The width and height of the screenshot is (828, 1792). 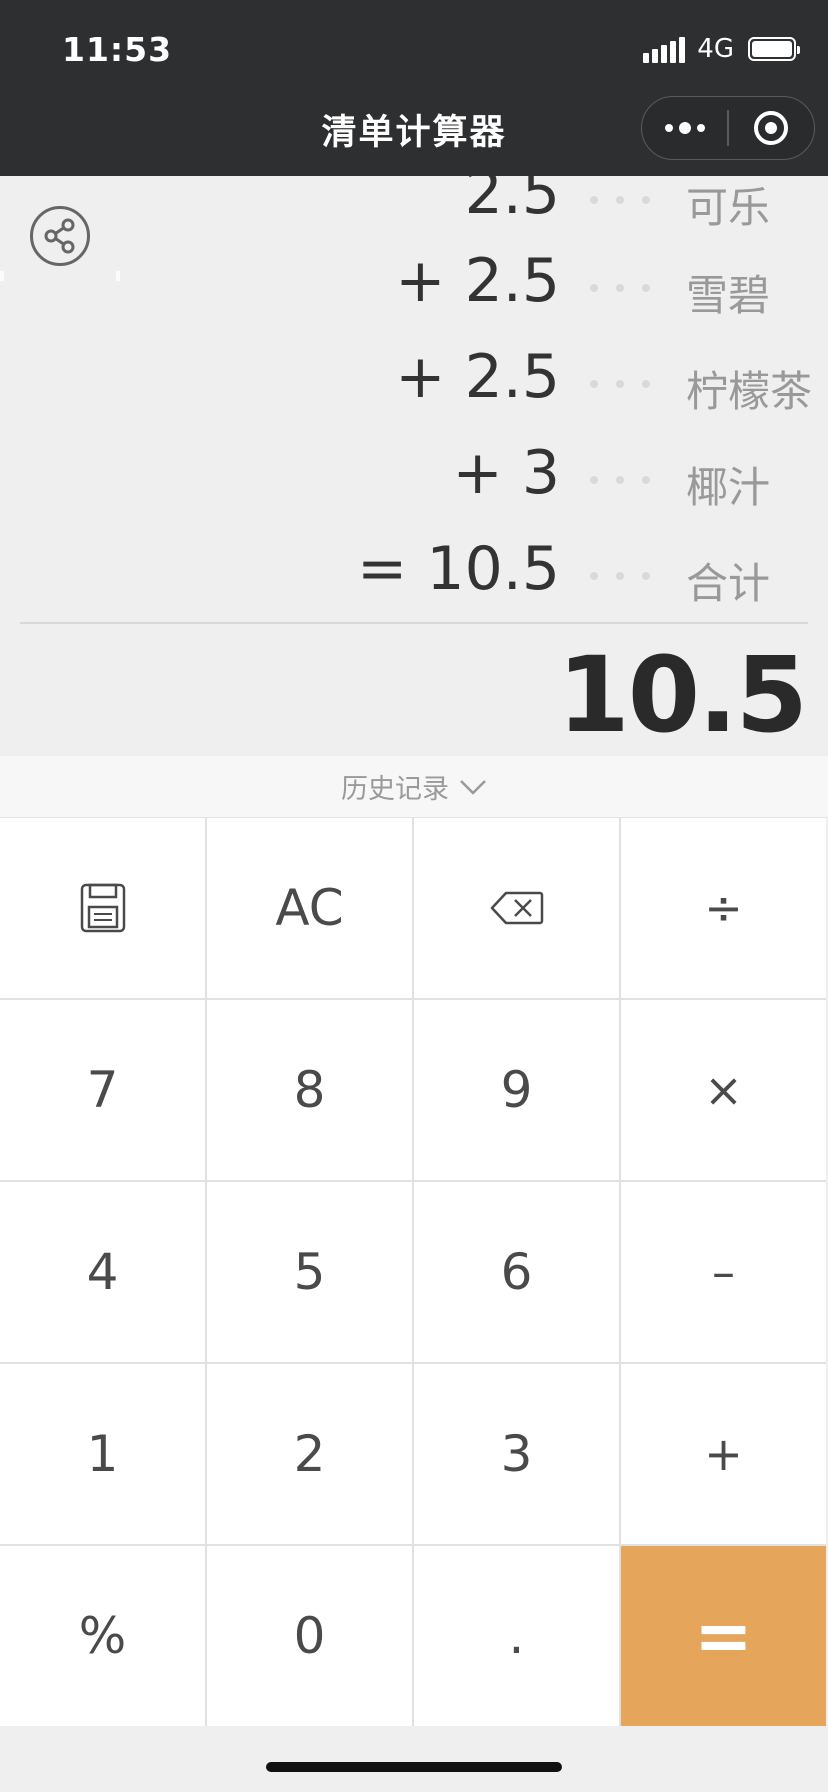 What do you see at coordinates (102, 1090) in the screenshot?
I see `digit-7-button: 7` at bounding box center [102, 1090].